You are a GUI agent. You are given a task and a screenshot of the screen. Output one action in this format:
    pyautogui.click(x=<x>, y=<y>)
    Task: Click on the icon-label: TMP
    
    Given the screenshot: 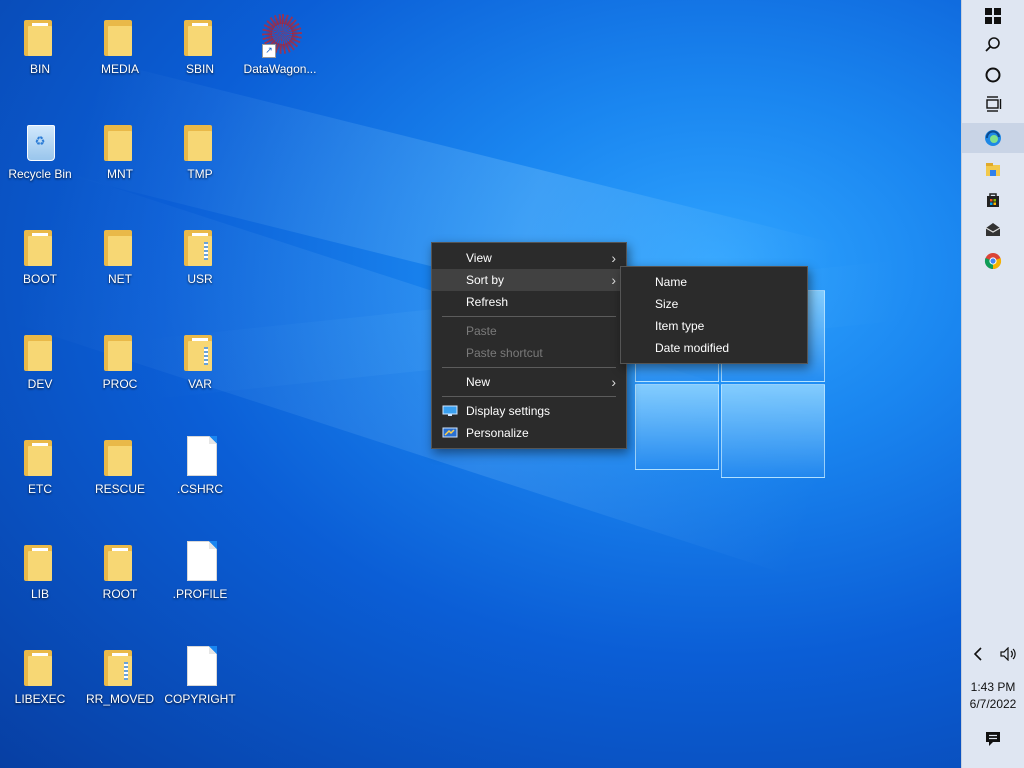 What is the action you would take?
    pyautogui.click(x=200, y=174)
    